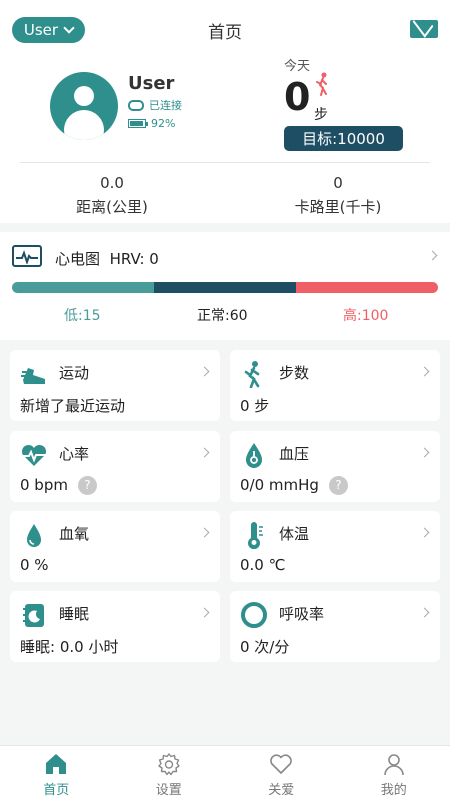  What do you see at coordinates (393, 790) in the screenshot?
I see `nav-mine-label: 我的` at bounding box center [393, 790].